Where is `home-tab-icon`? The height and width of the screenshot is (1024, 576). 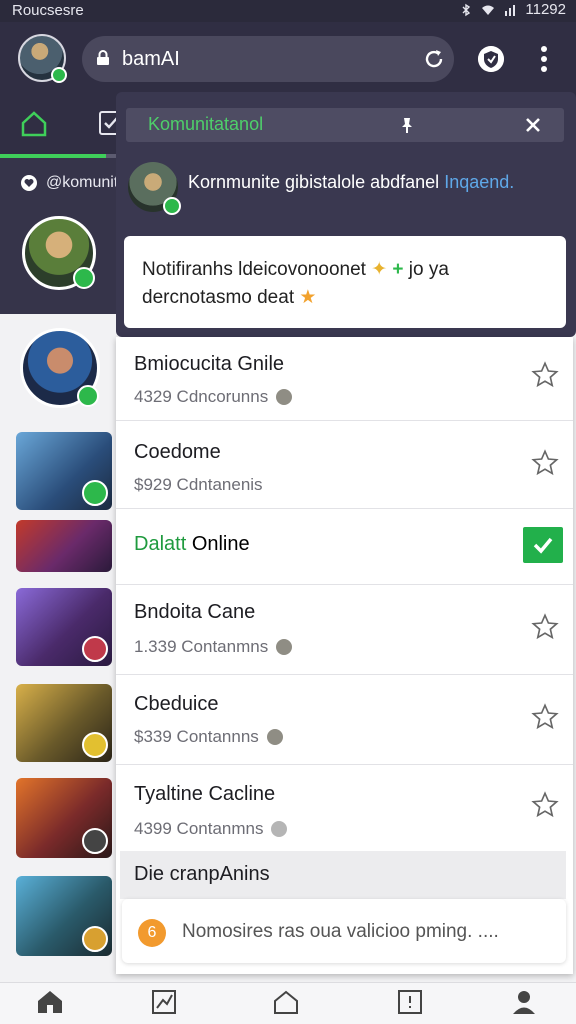 home-tab-icon is located at coordinates (34, 124).